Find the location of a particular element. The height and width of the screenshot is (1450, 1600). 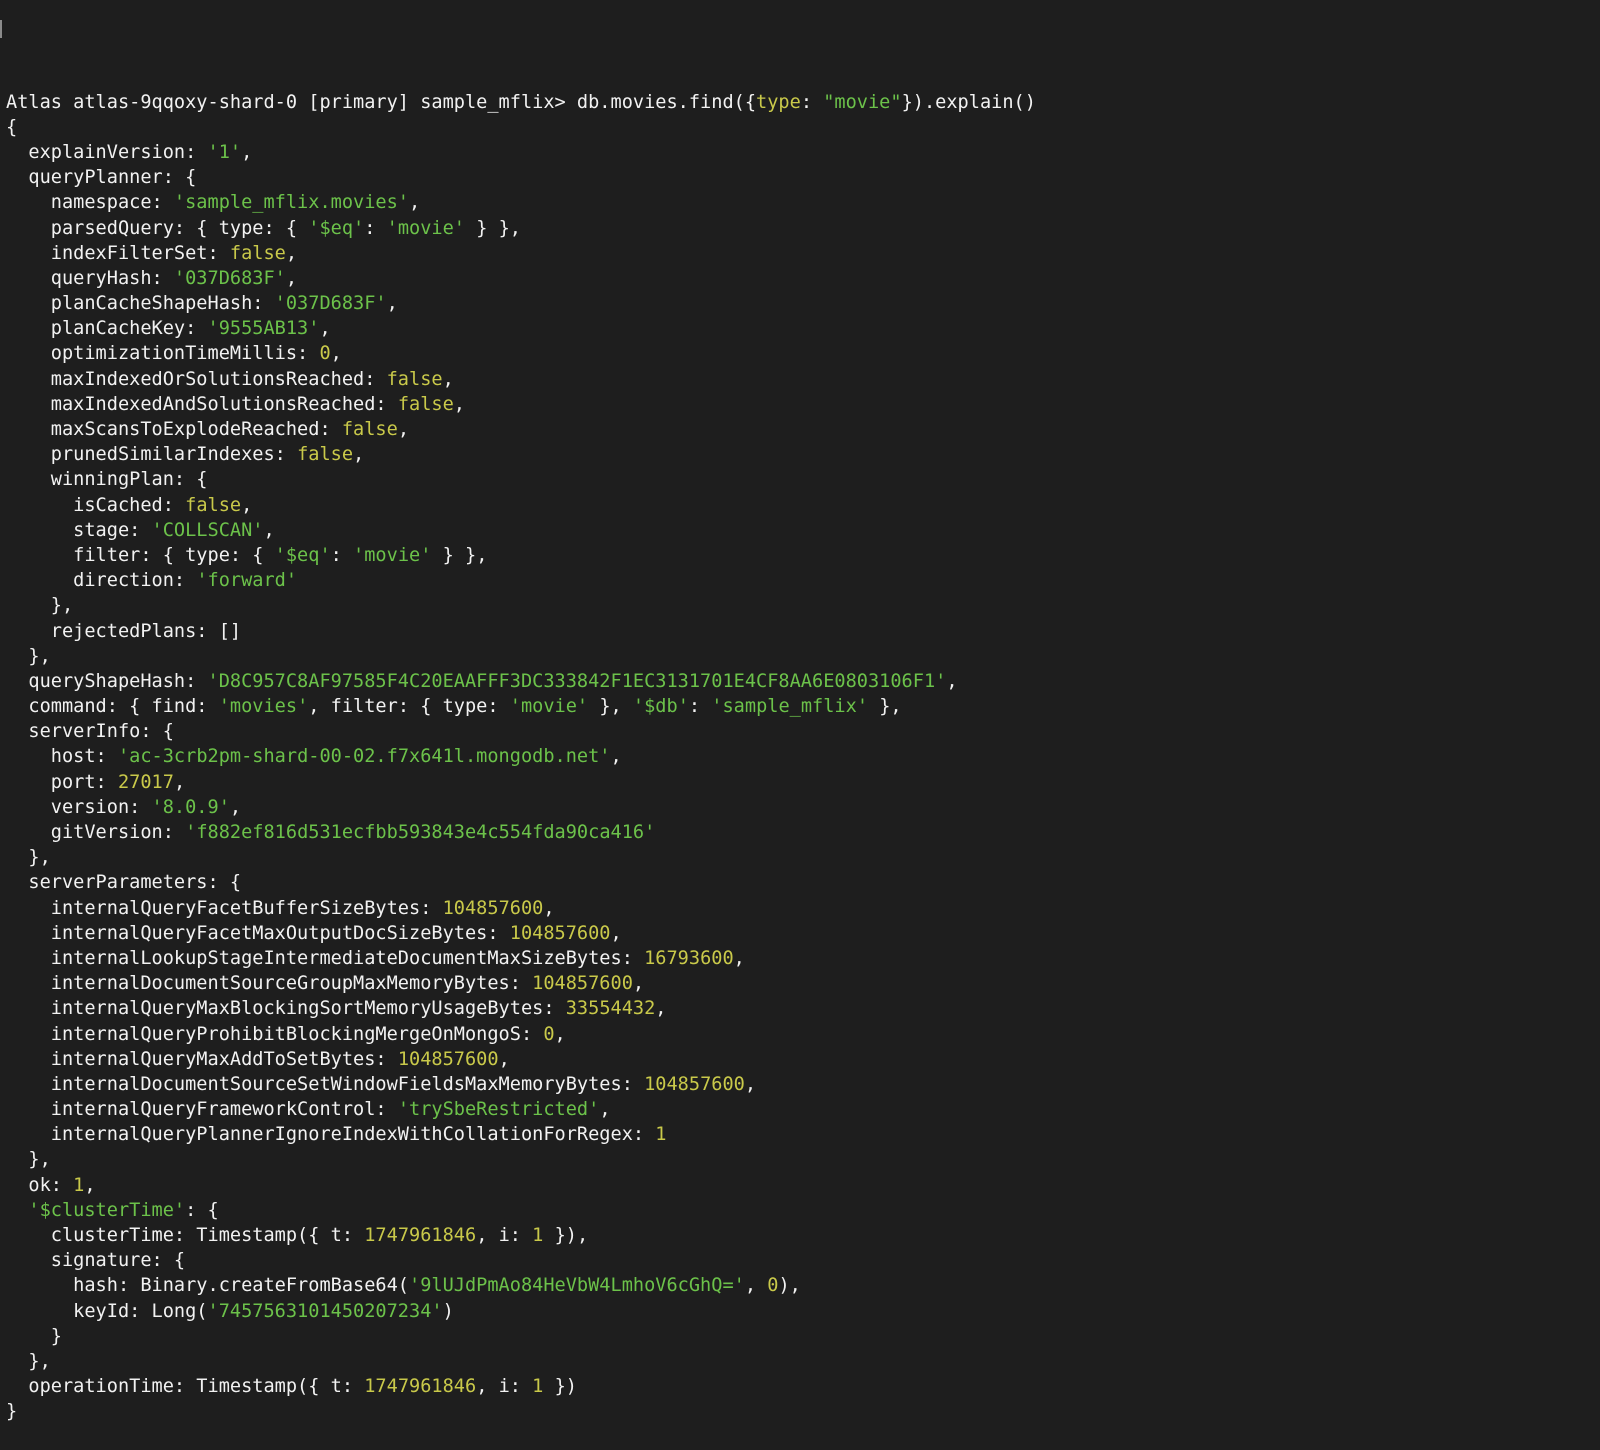

terminal-text: signature: { is located at coordinates (96, 1261).